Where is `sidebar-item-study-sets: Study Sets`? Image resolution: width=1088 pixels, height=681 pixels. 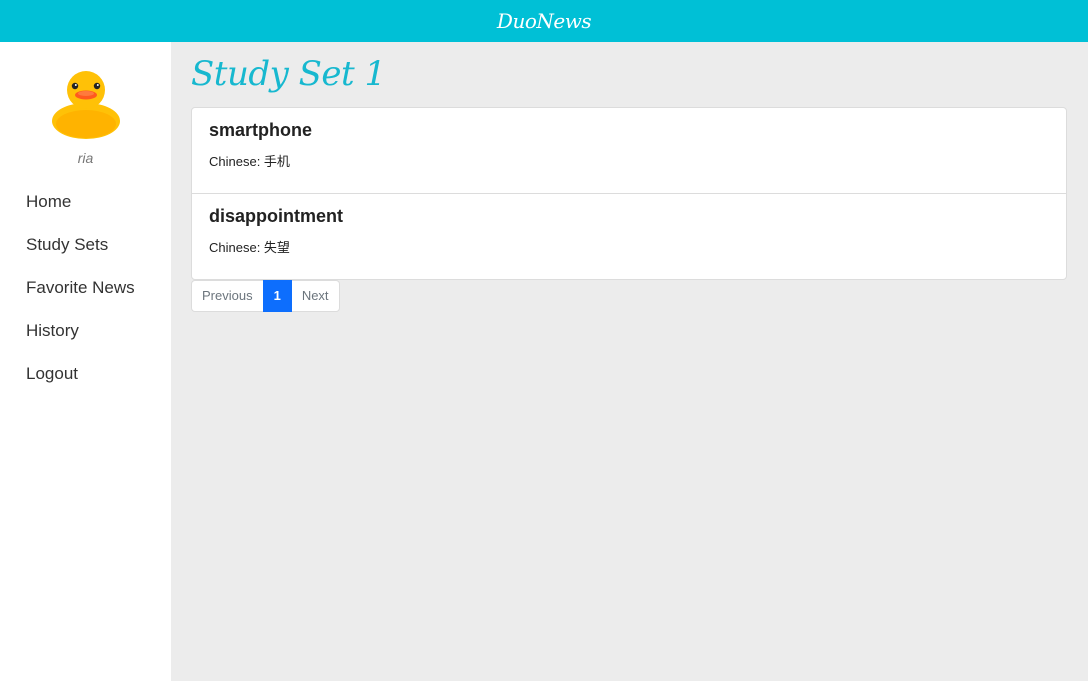 sidebar-item-study-sets: Study Sets is located at coordinates (85, 254).